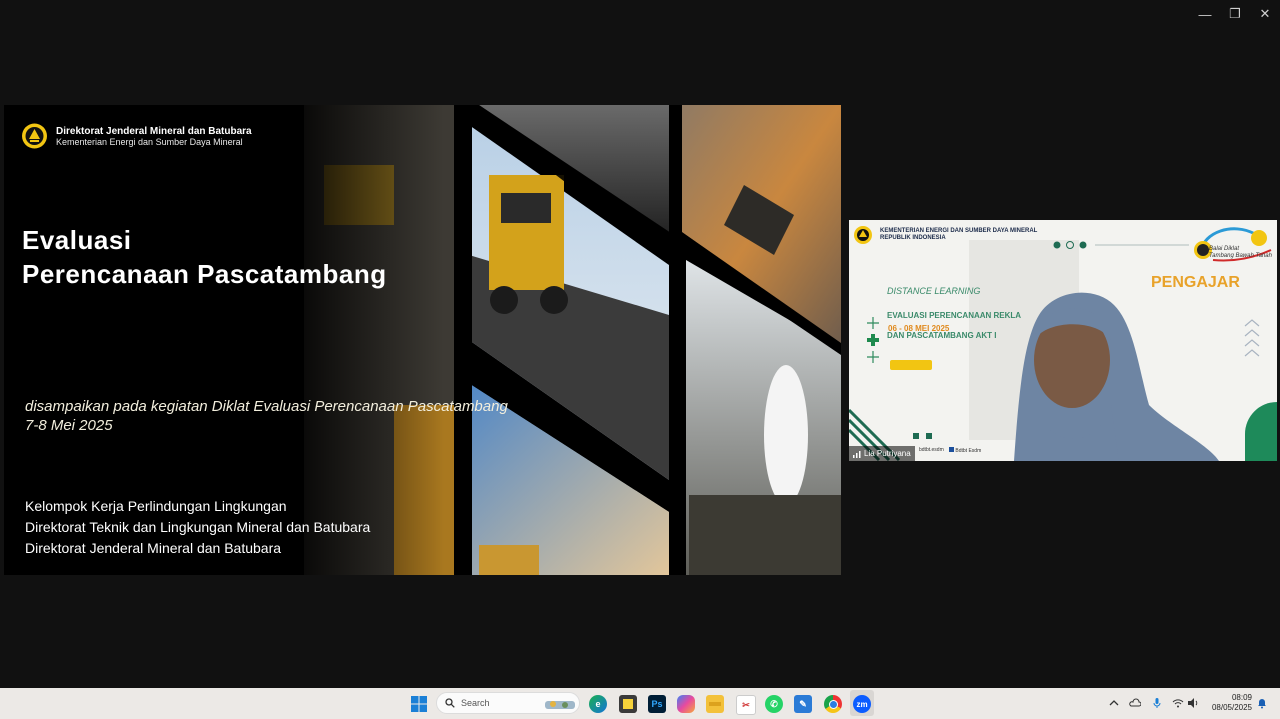 The image size is (1280, 719). What do you see at coordinates (560, 705) in the screenshot?
I see `search-highlight-icon` at bounding box center [560, 705].